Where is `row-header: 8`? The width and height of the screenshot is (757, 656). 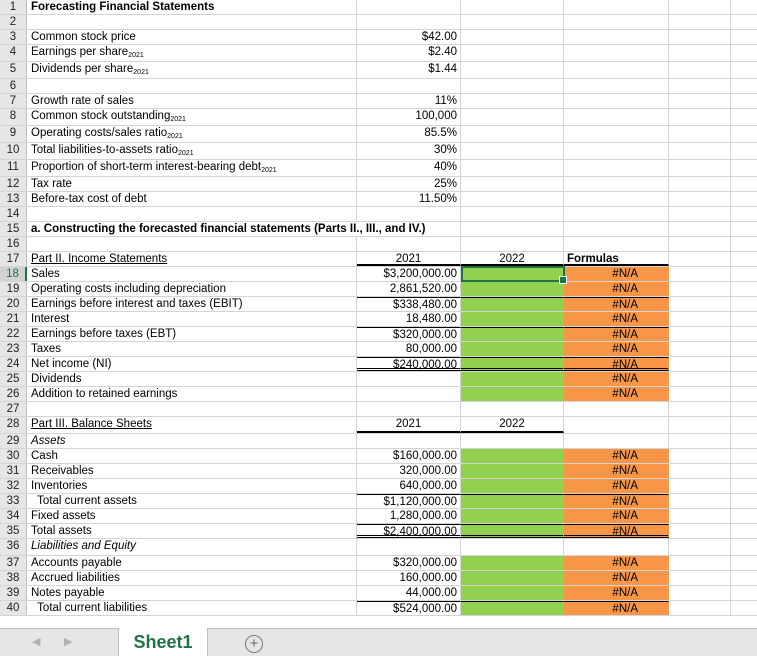 row-header: 8 is located at coordinates (13, 117).